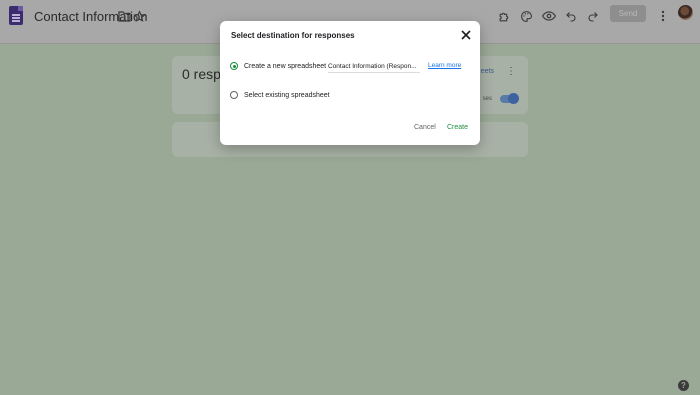 This screenshot has height=395, width=700. I want to click on card-more-icon: ⋮, so click(511, 71).